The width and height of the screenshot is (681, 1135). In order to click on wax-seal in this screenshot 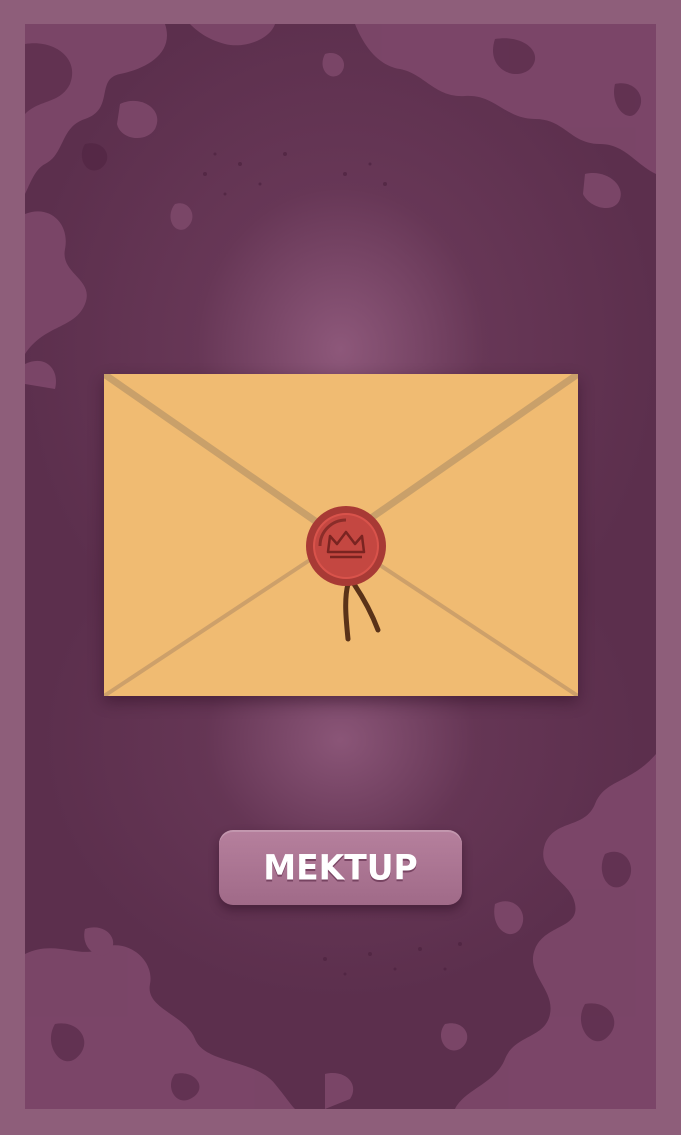, I will do `click(346, 574)`.